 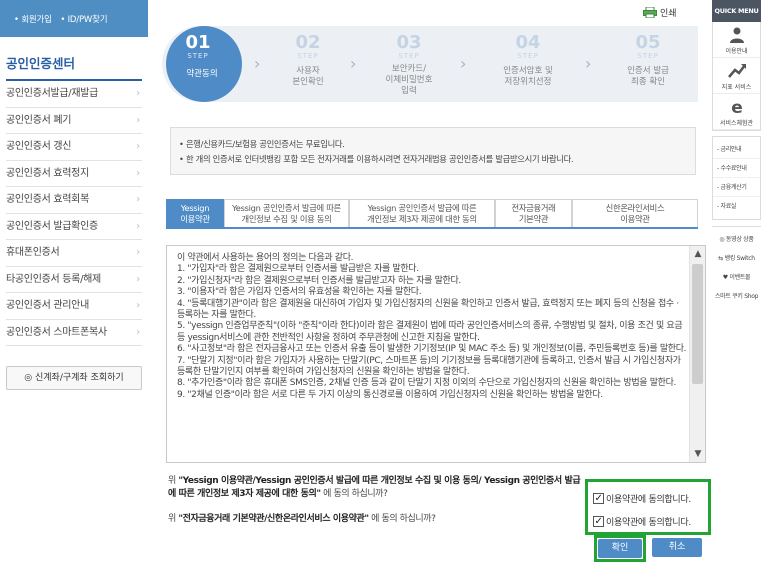 I want to click on e-letter-icon: e, so click(x=737, y=107).